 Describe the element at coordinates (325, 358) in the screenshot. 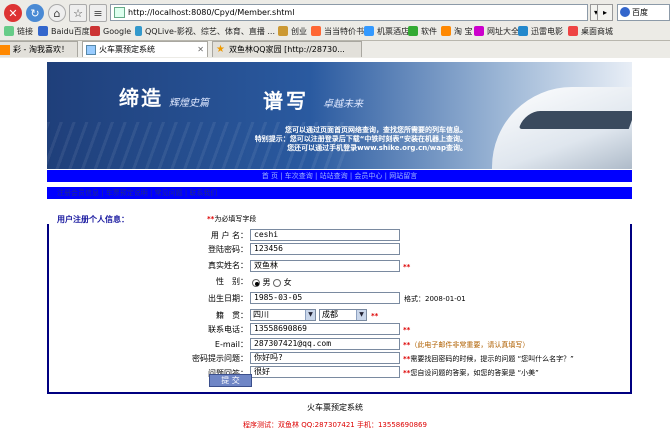

I see `question-input: 你好吗?` at that location.